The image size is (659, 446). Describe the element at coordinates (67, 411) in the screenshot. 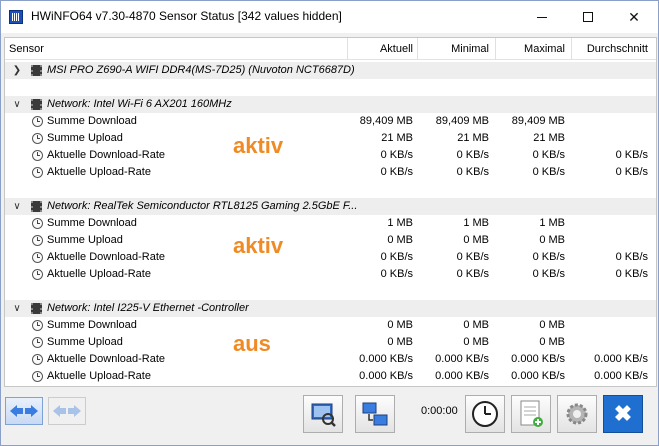

I see `navigate-disabled-button` at that location.